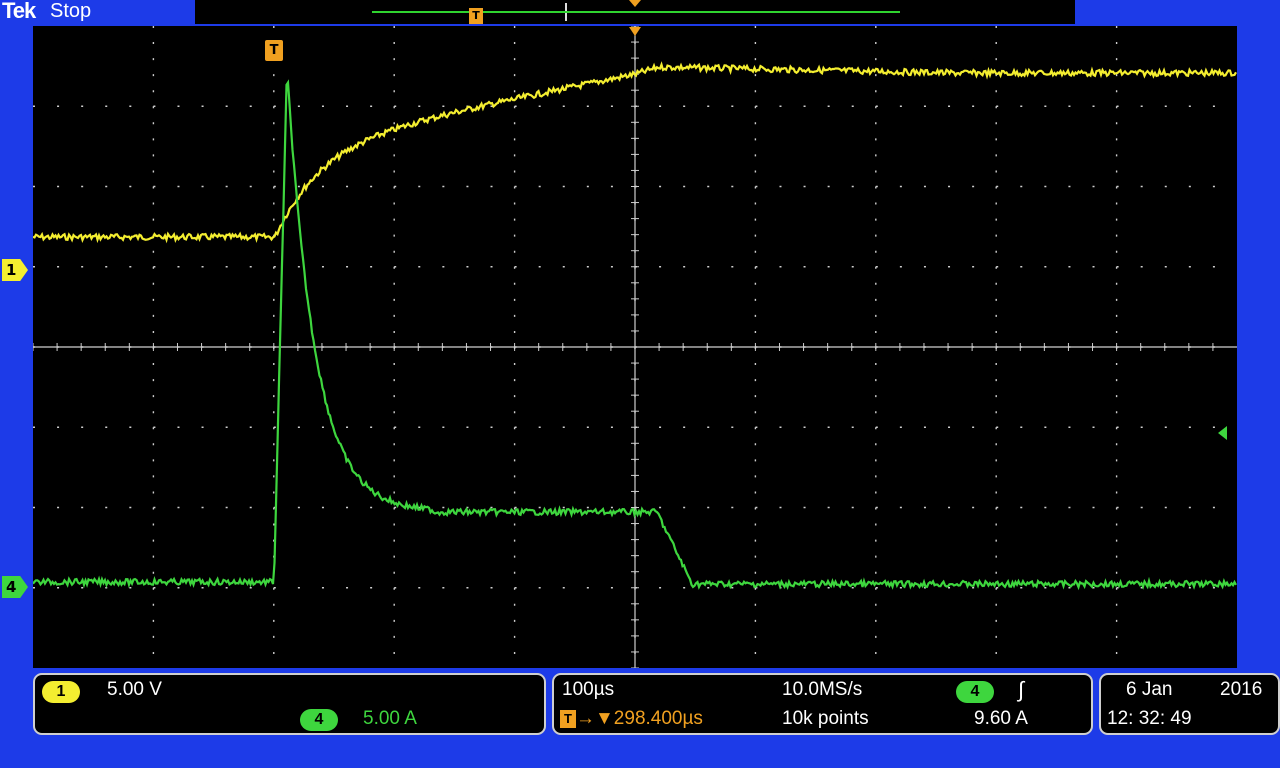 The image size is (1280, 768). What do you see at coordinates (19, 11) in the screenshot?
I see `brand-logo: Tek` at bounding box center [19, 11].